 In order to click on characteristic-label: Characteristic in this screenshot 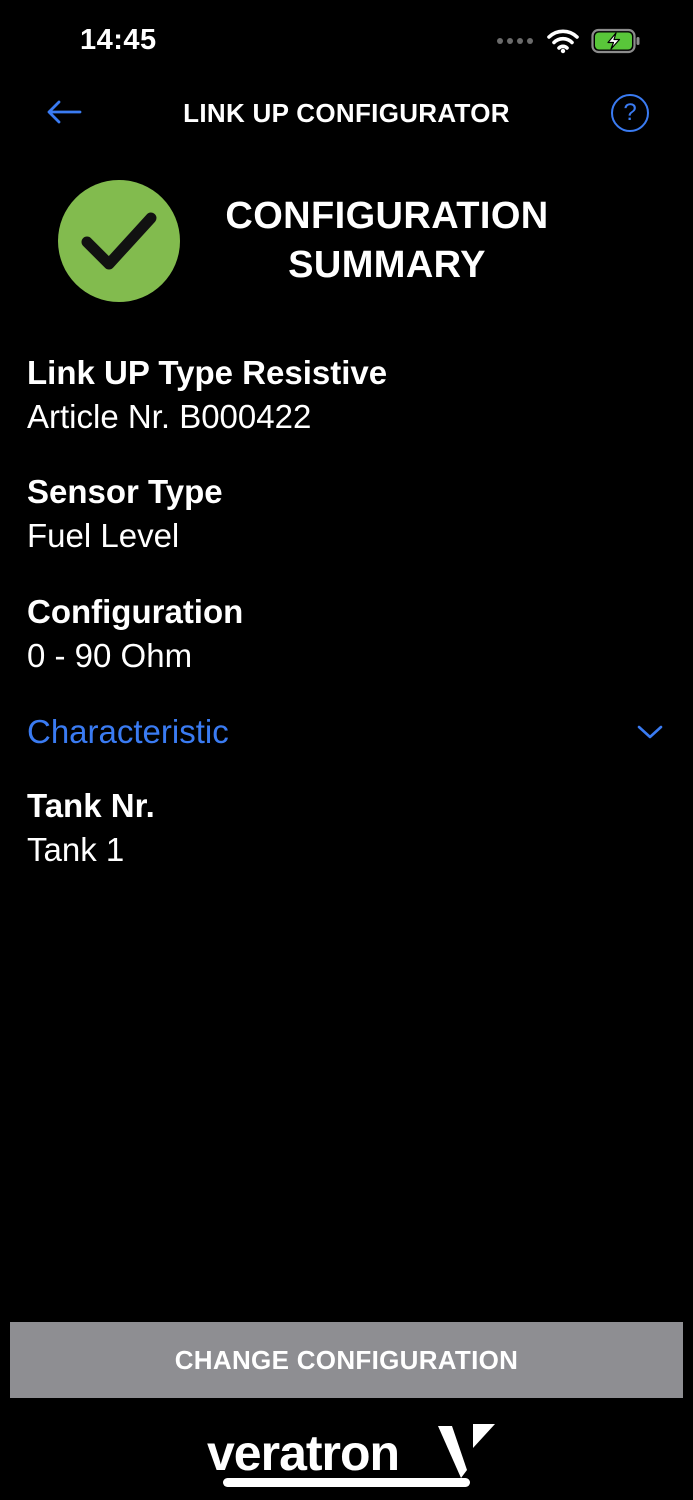, I will do `click(128, 731)`.